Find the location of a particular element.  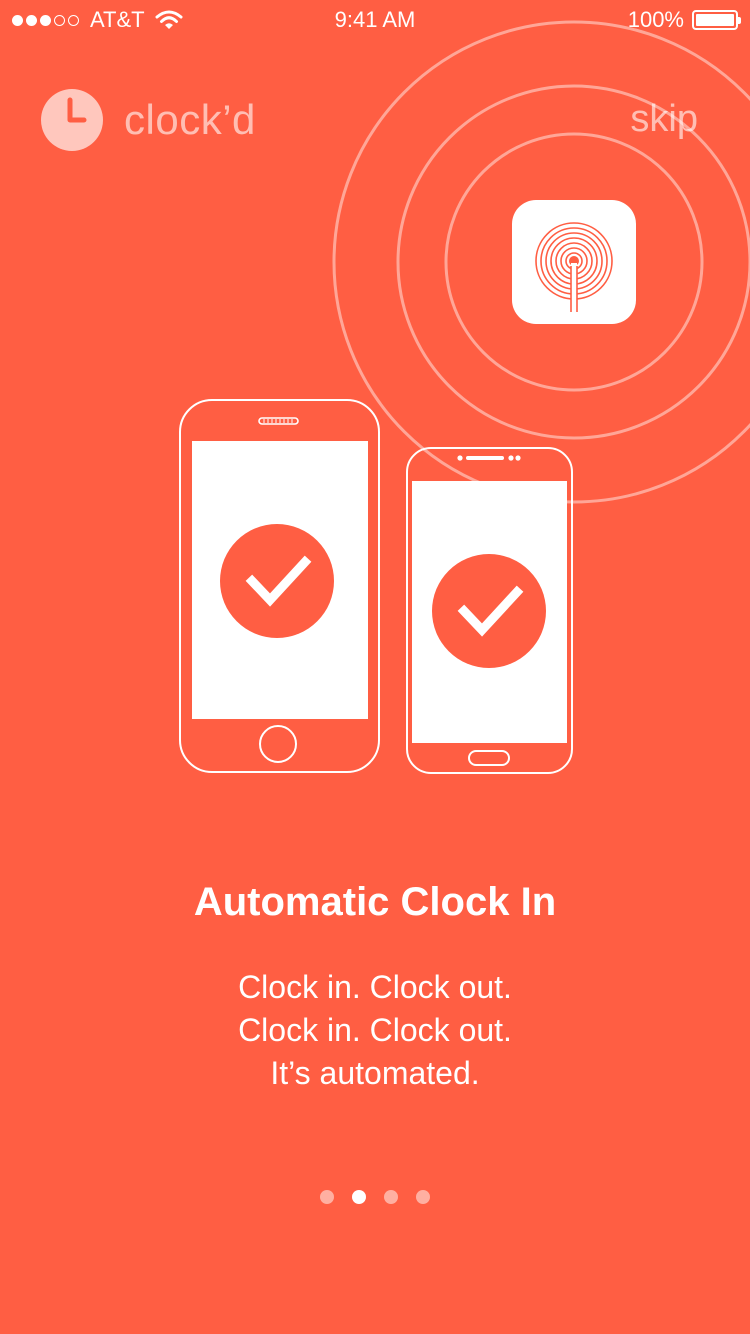

beacon-app-icon is located at coordinates (574, 262).